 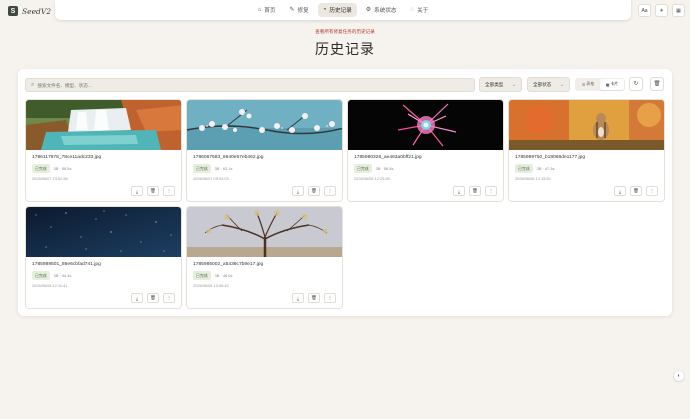 I want to click on type-filter-select: 全部类型 ⌄, so click(x=500, y=84).